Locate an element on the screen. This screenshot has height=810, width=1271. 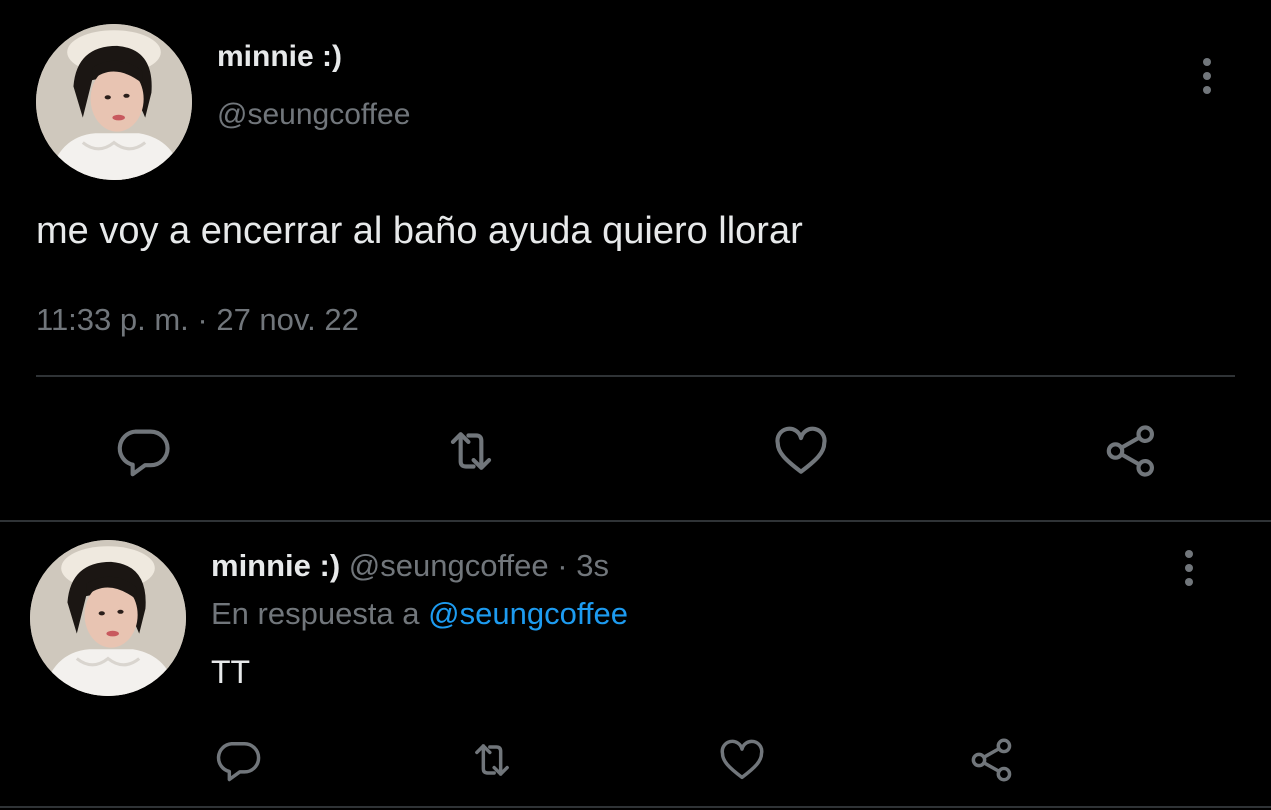
tweet-timestamp: 11:33 p. m. · 27 nov. 22 is located at coordinates (197, 320).